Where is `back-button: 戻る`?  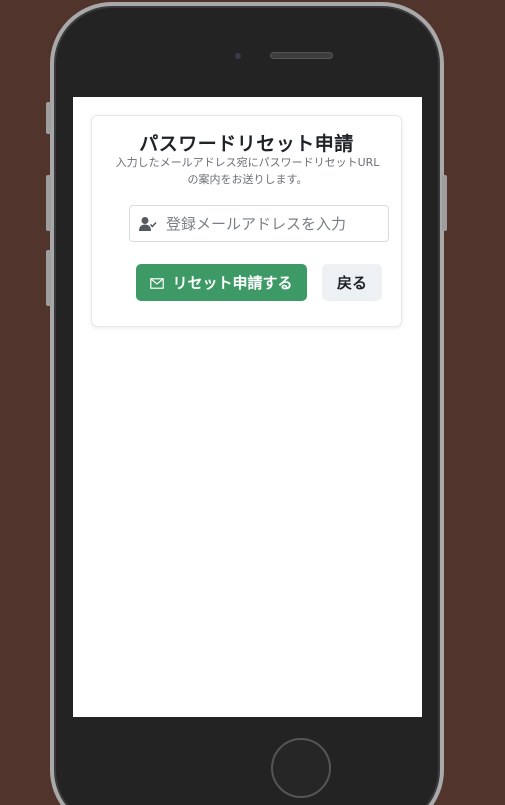 back-button: 戻る is located at coordinates (352, 282).